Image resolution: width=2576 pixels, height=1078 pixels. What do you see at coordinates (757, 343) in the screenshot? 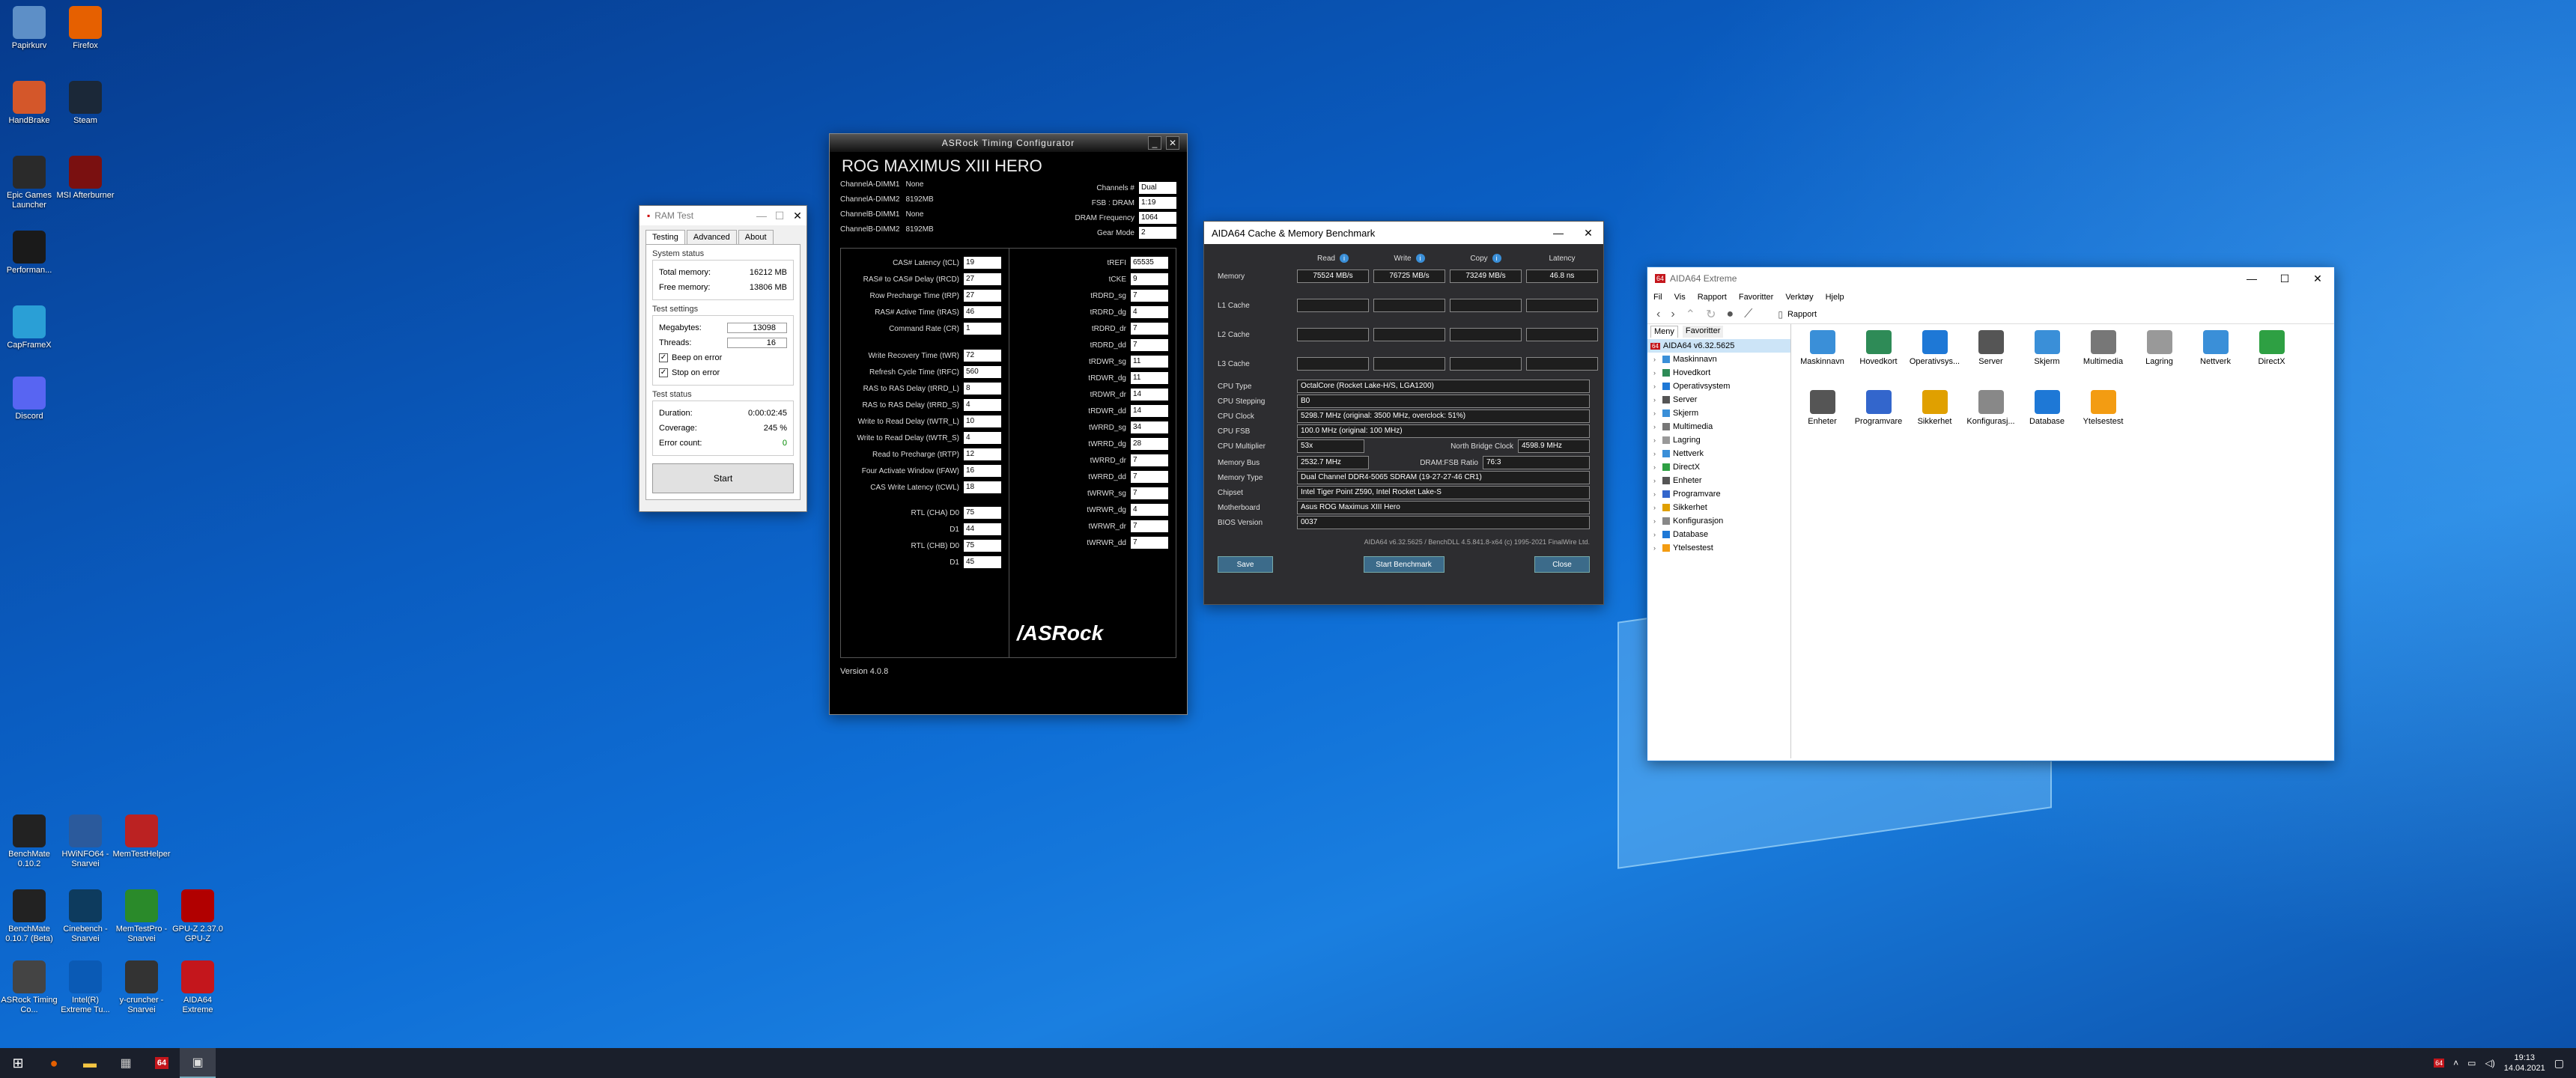
I see `threads-input: 16` at bounding box center [757, 343].